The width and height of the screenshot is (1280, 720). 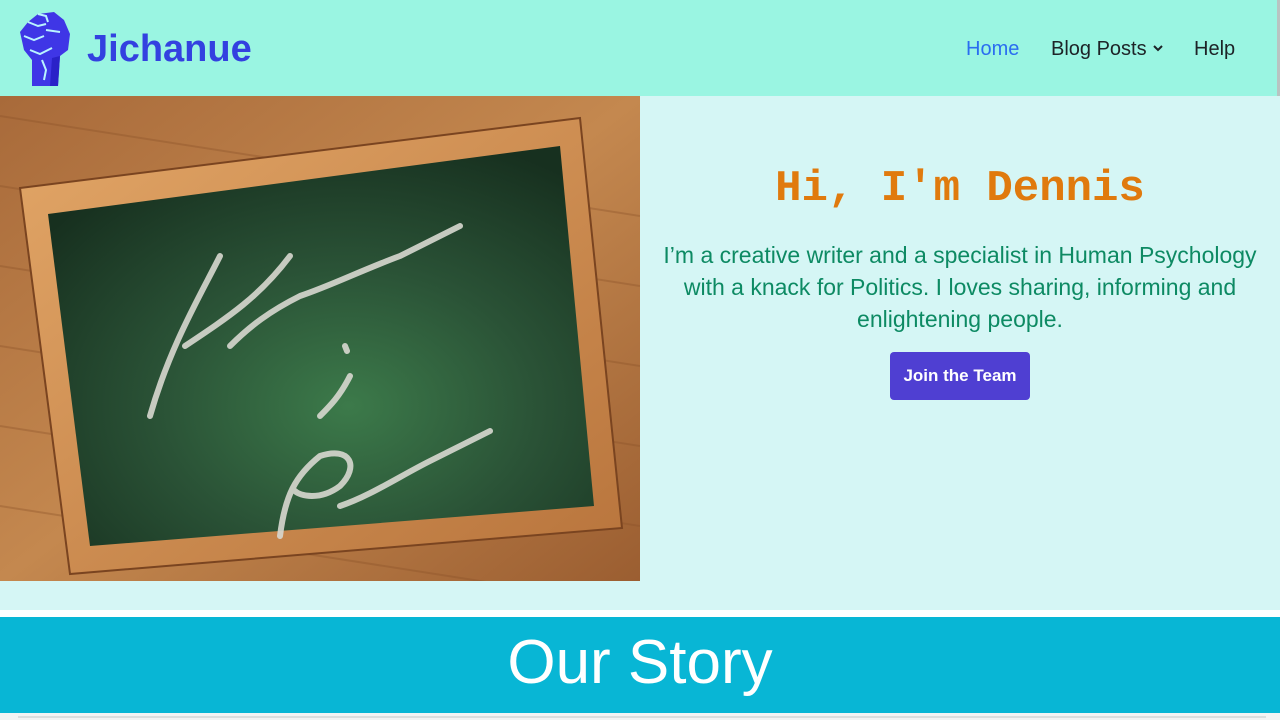 I want to click on nav-blog-posts-link: Blog Posts, so click(x=1099, y=49).